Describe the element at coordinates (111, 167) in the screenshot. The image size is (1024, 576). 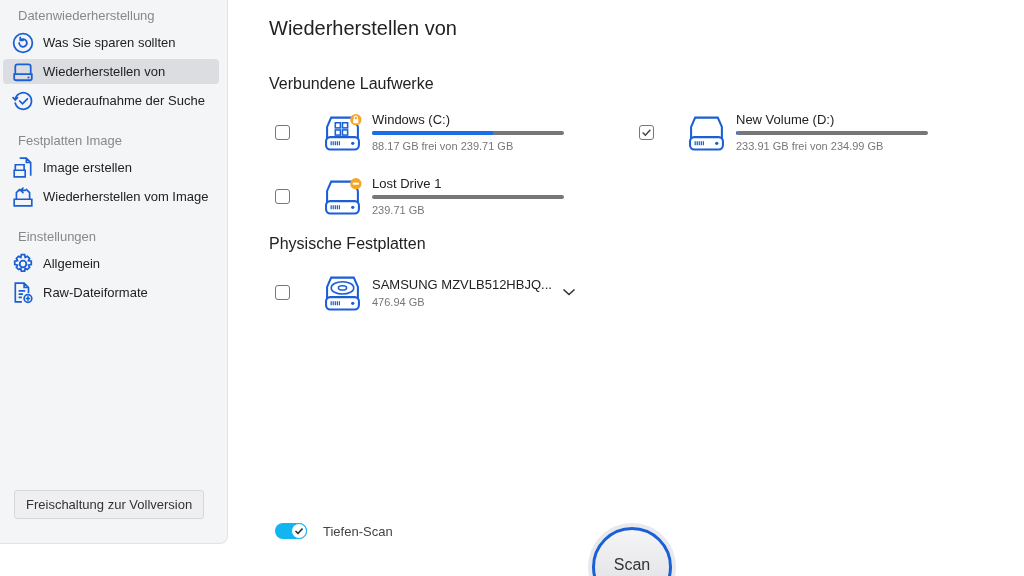
I see `sidebar-item: Image erstellen` at that location.